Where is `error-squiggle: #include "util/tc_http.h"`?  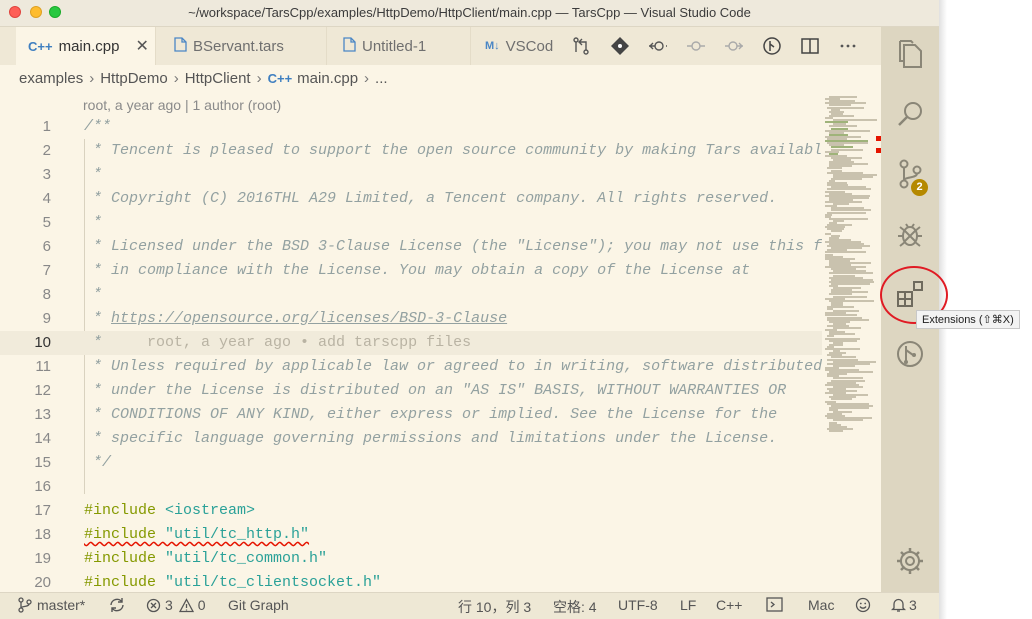 error-squiggle: #include "util/tc_http.h" is located at coordinates (197, 534).